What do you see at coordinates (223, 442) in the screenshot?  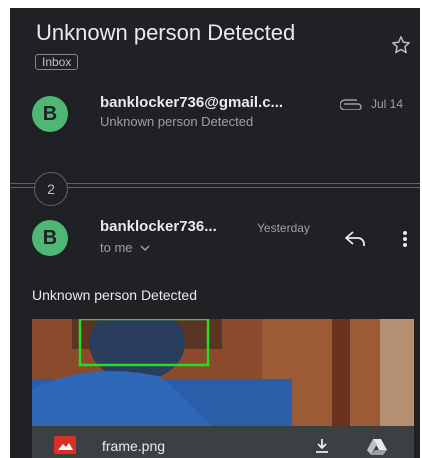 I see `attachment-bar: frame.png` at bounding box center [223, 442].